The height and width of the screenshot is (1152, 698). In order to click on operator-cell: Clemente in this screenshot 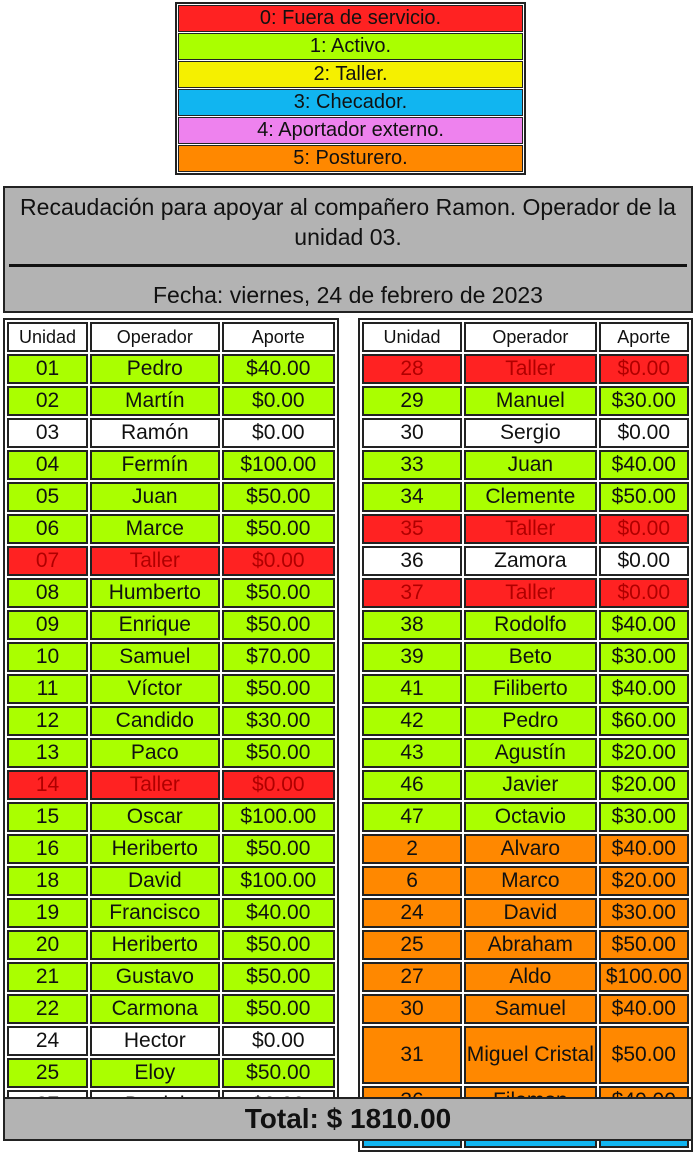, I will do `click(530, 497)`.